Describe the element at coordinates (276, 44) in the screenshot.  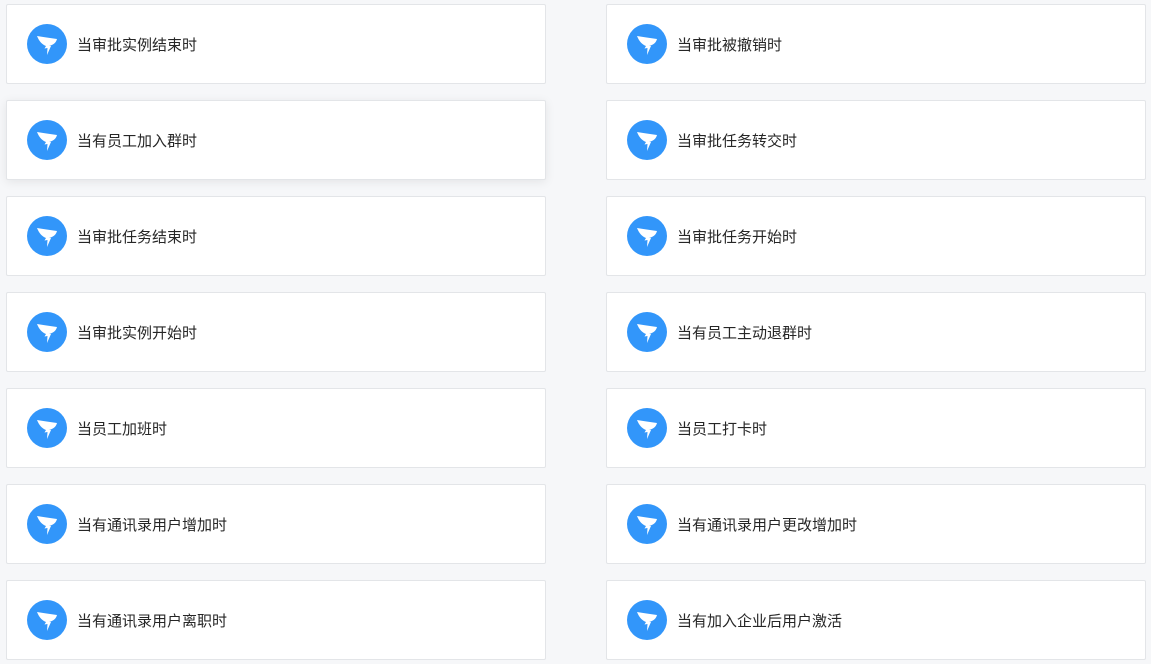
I see `trigger-card: 当审批实例结束时` at that location.